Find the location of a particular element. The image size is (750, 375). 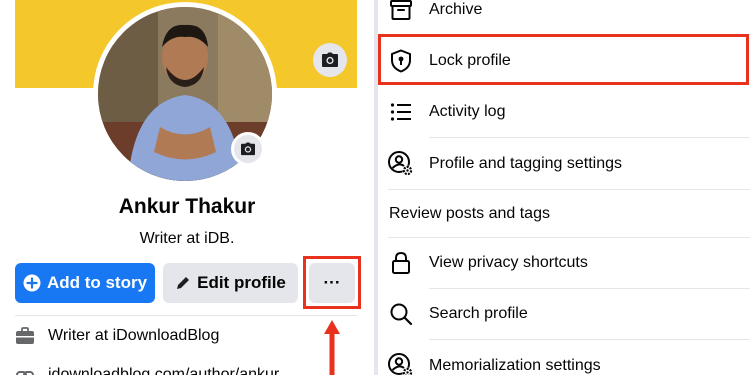

highlight-box-lock-profile is located at coordinates (563, 59).